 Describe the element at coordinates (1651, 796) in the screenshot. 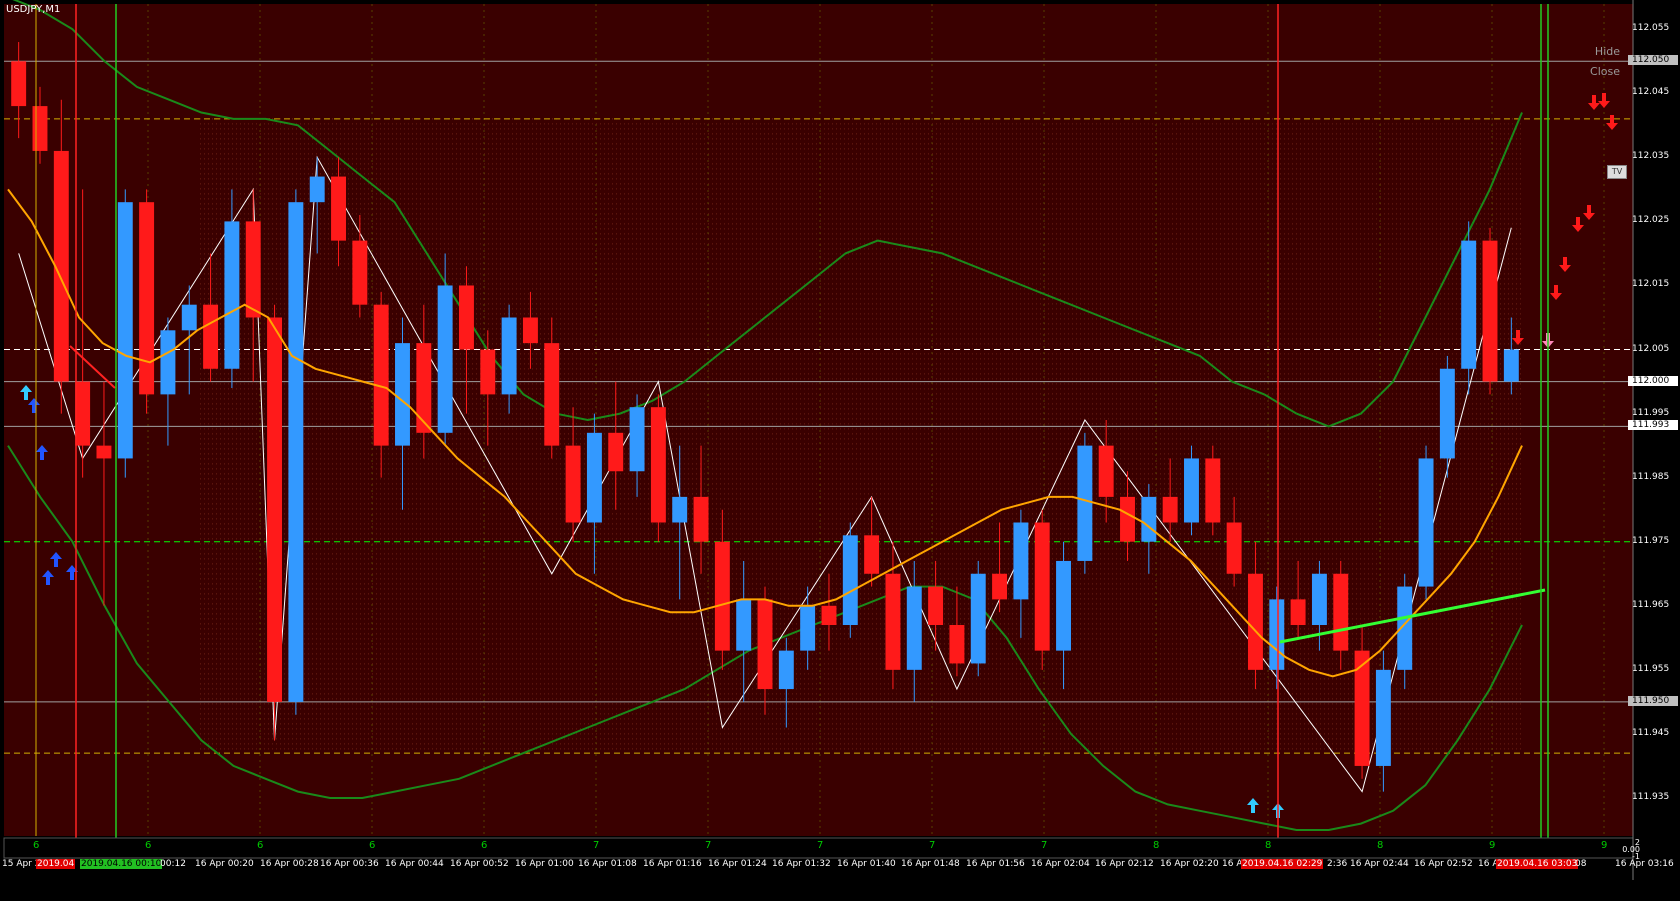

I see `price-tick: 111.935` at that location.